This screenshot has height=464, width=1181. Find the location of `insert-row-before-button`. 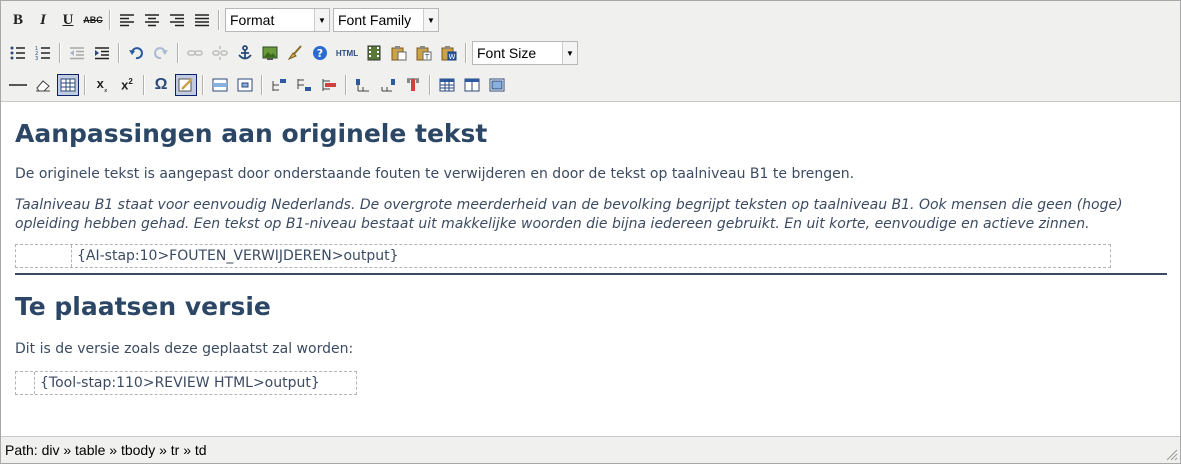

insert-row-before-button is located at coordinates (279, 85).